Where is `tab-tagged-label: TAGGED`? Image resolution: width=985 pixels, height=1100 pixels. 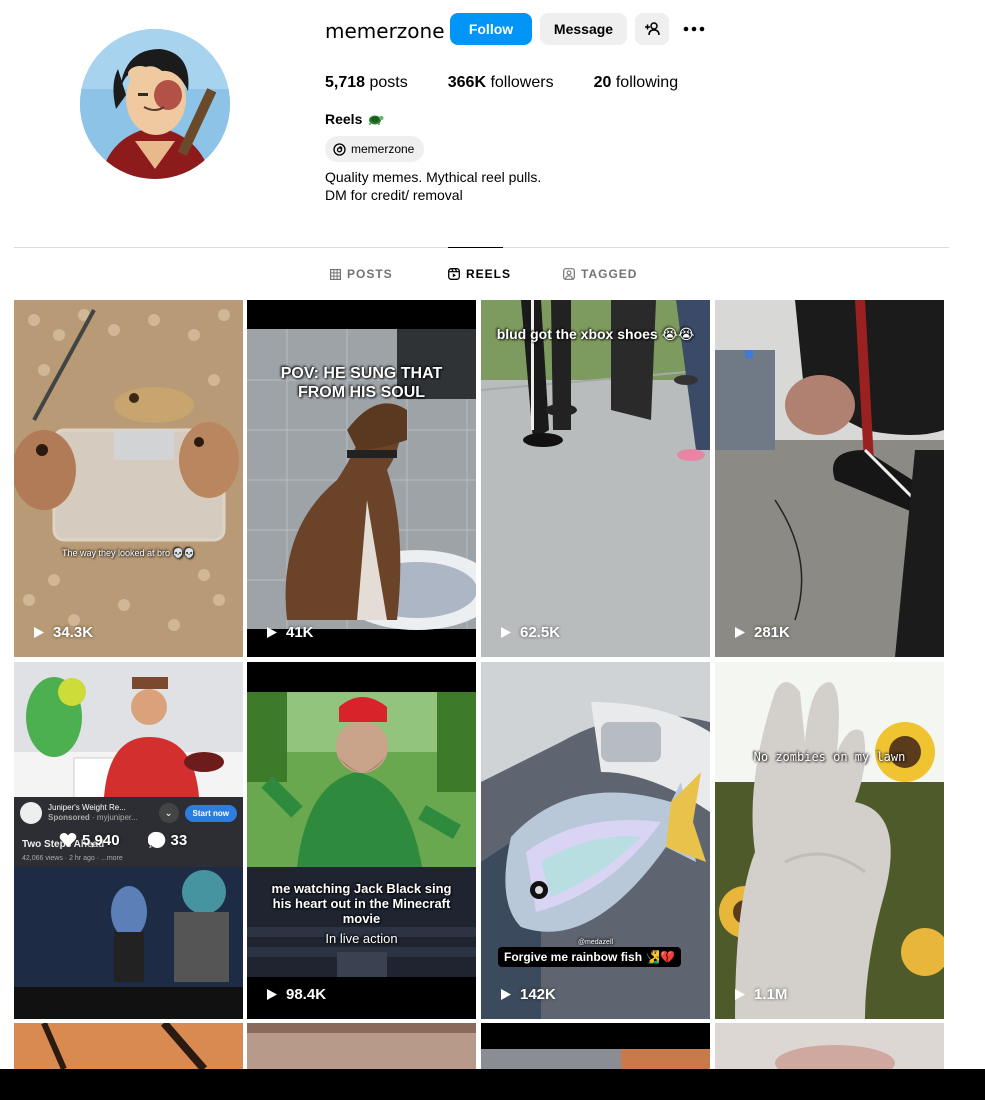
tab-tagged-label: TAGGED is located at coordinates (609, 274).